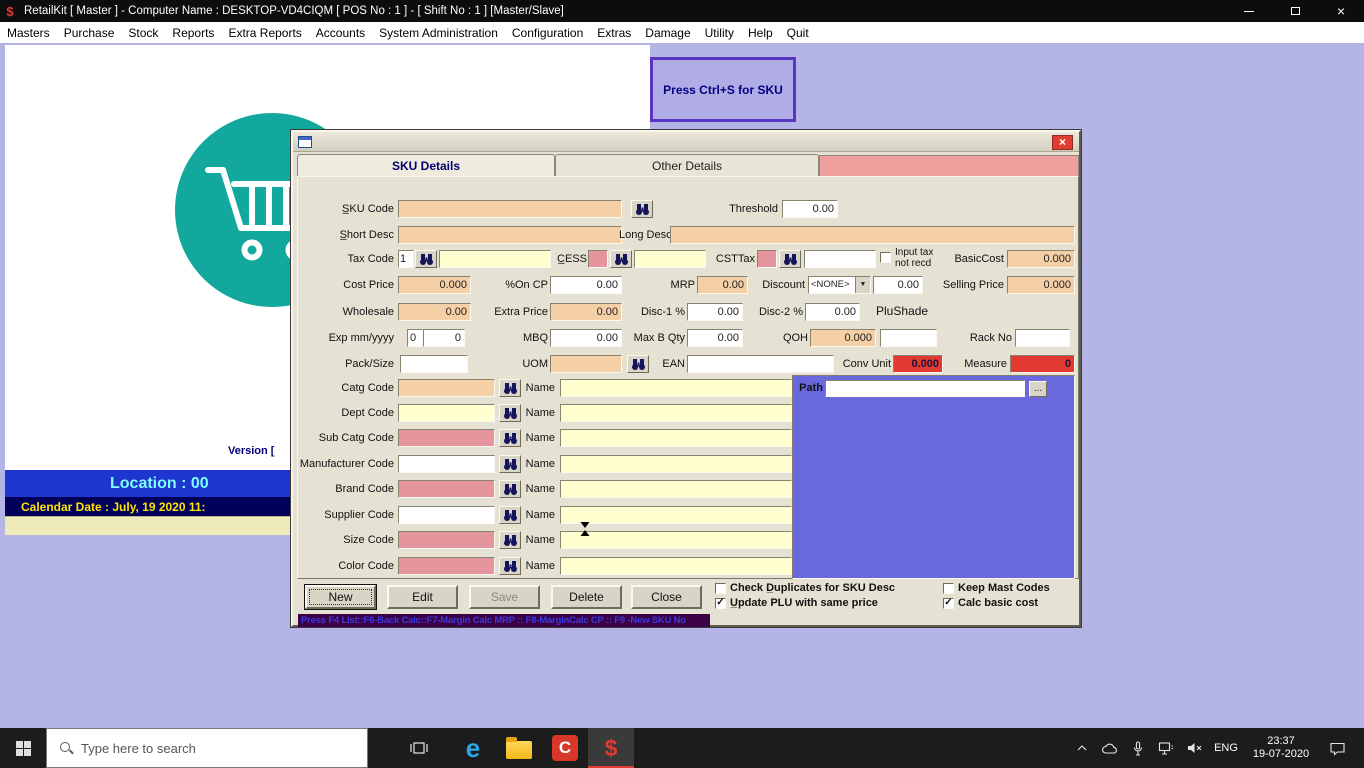  Describe the element at coordinates (862, 285) in the screenshot. I see `dropdown-arrow-button: ▼` at that location.